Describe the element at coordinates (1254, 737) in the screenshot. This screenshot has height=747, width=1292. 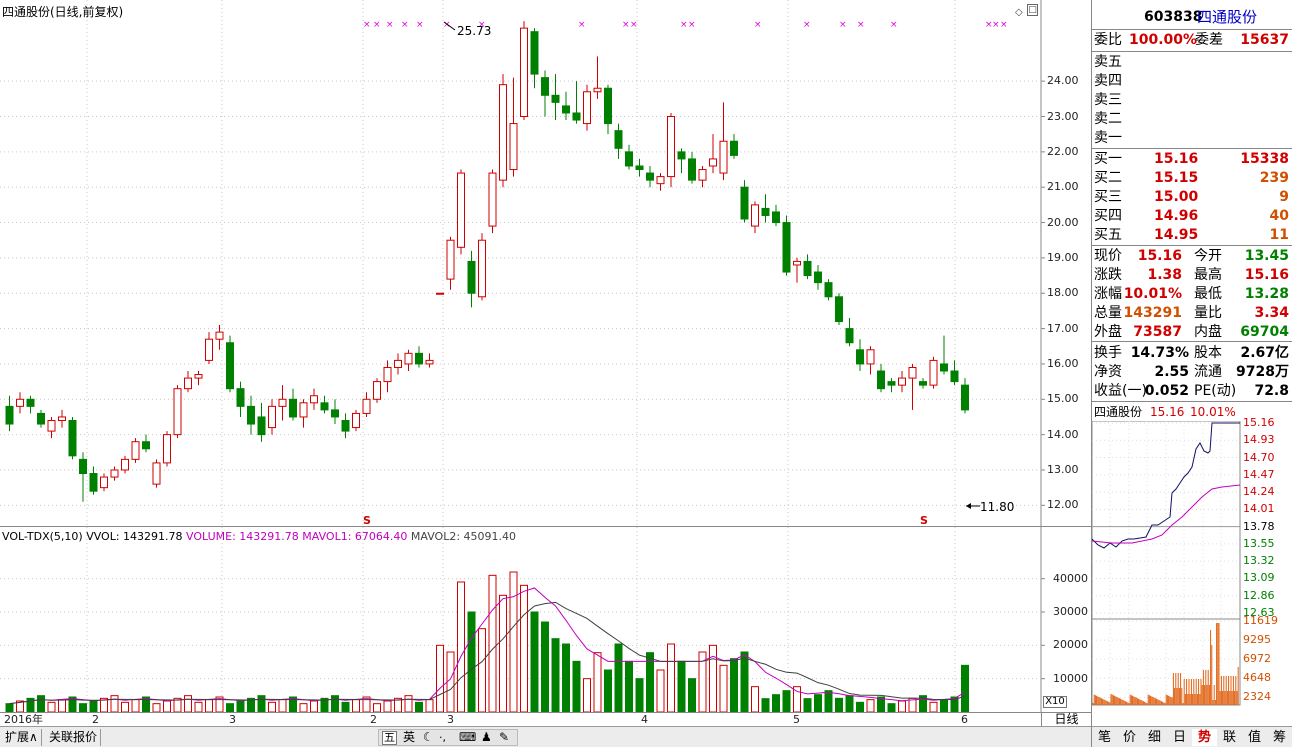
I see `right-tab: 值` at that location.